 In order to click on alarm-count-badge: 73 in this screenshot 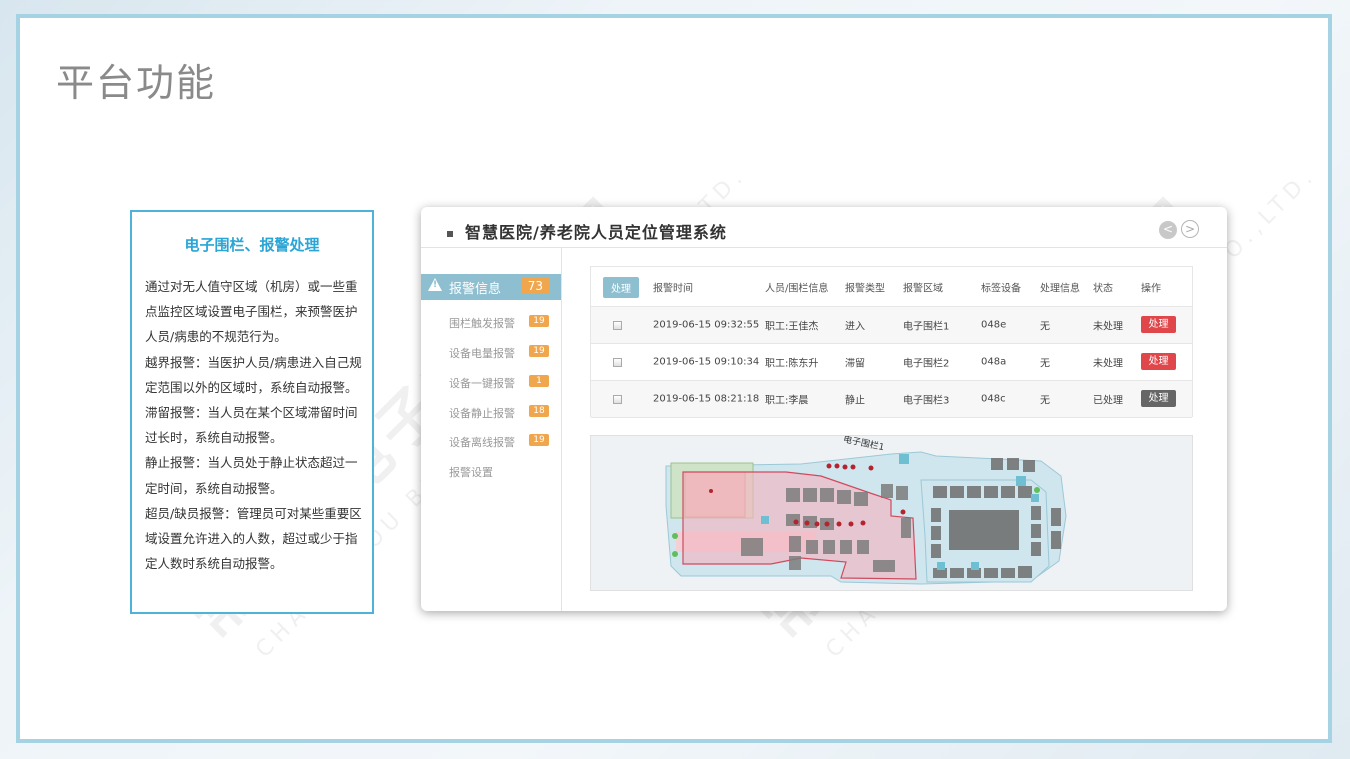, I will do `click(535, 286)`.